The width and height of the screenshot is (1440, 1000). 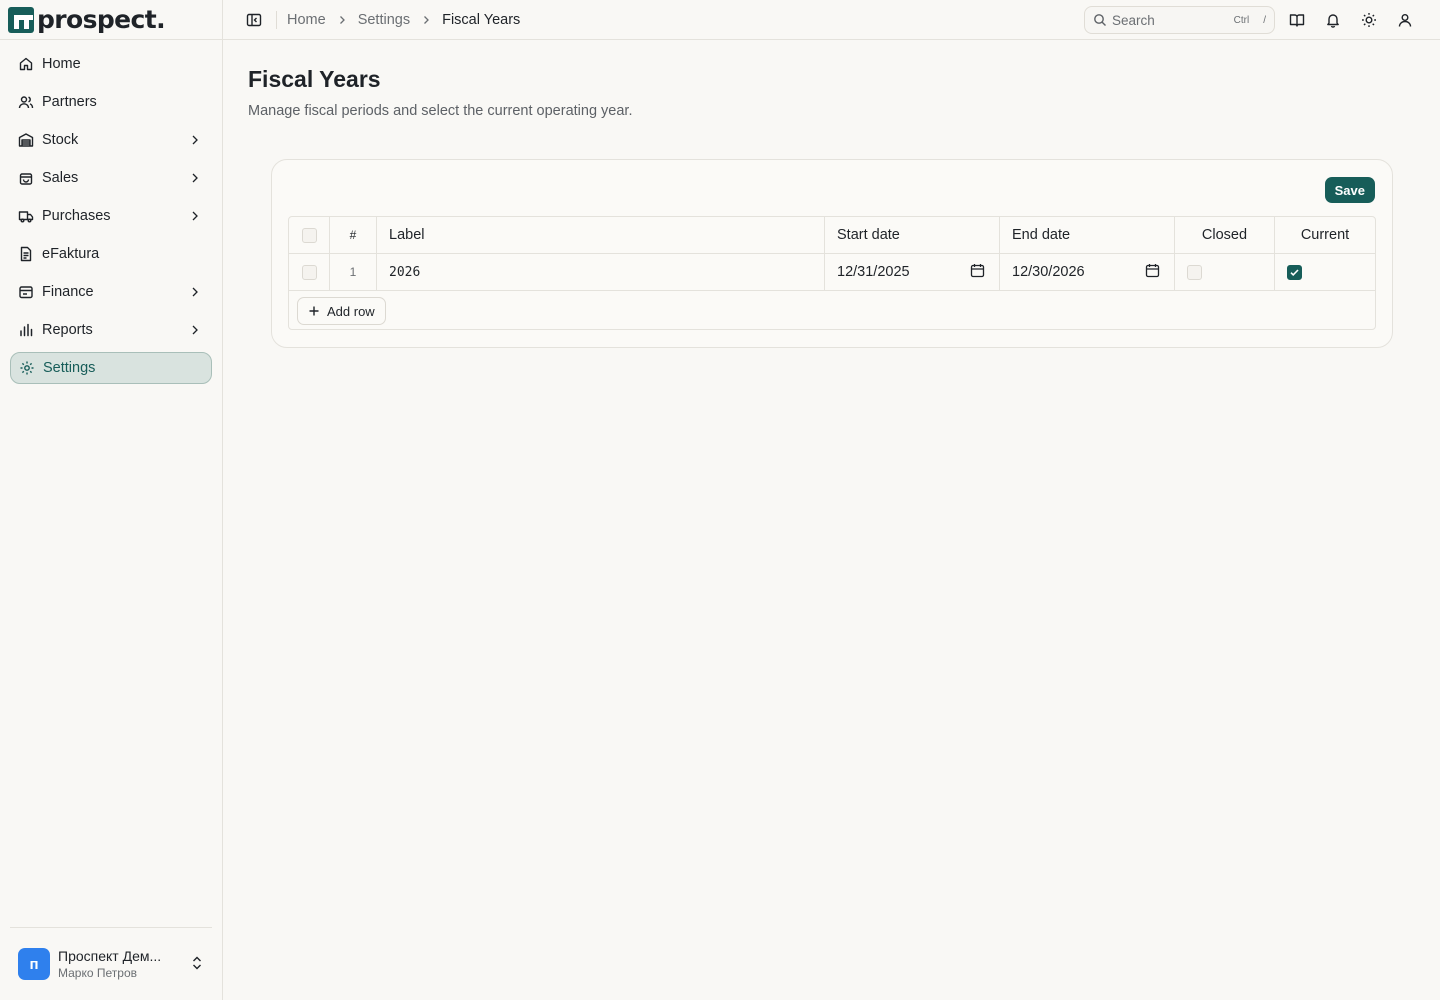 What do you see at coordinates (1087, 272) in the screenshot?
I see `end-date-field: 12/30/2026` at bounding box center [1087, 272].